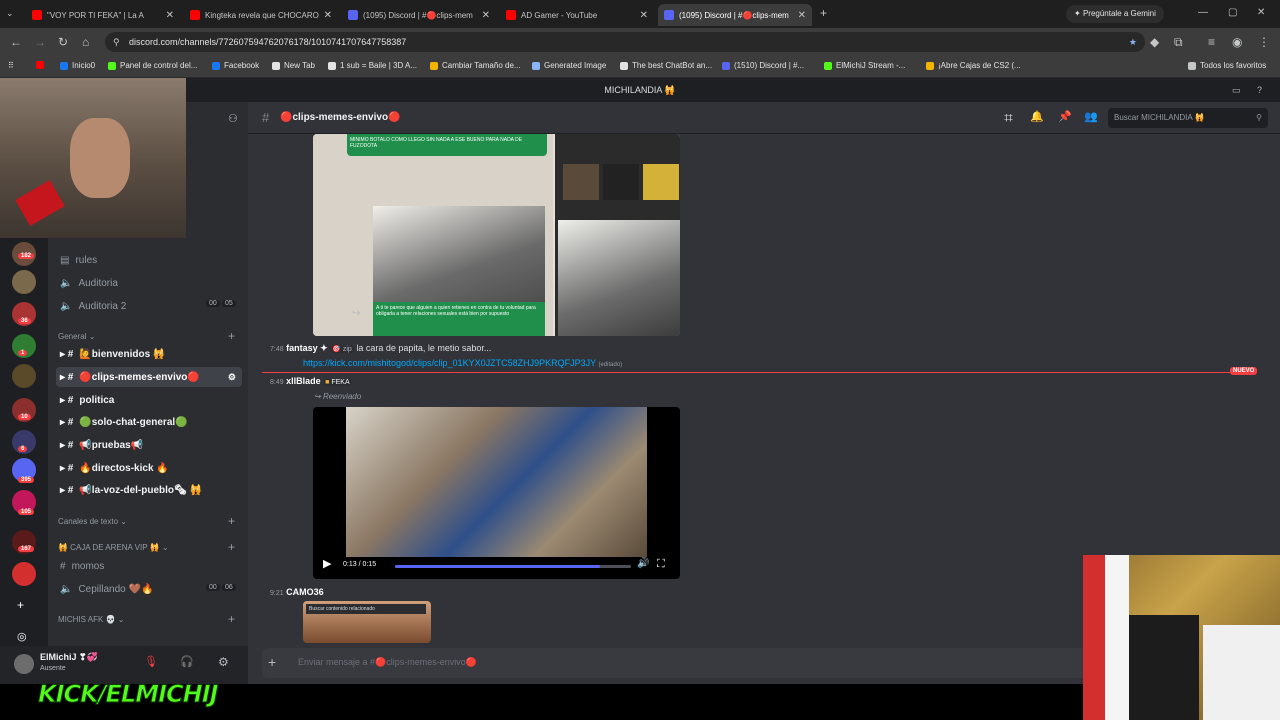 The width and height of the screenshot is (1280, 720). Describe the element at coordinates (1232, 12) in the screenshot. I see `maximize-icon: ▢` at that location.